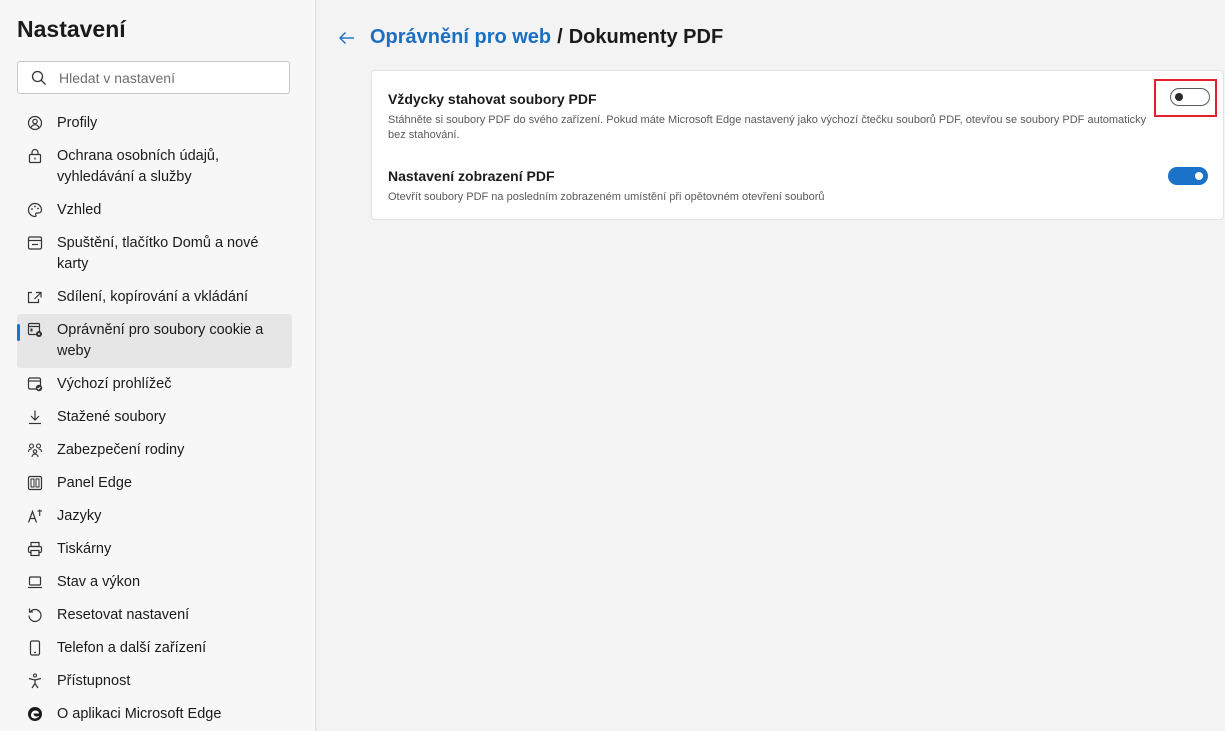  Describe the element at coordinates (35, 243) in the screenshot. I see `home-window-icon` at that location.